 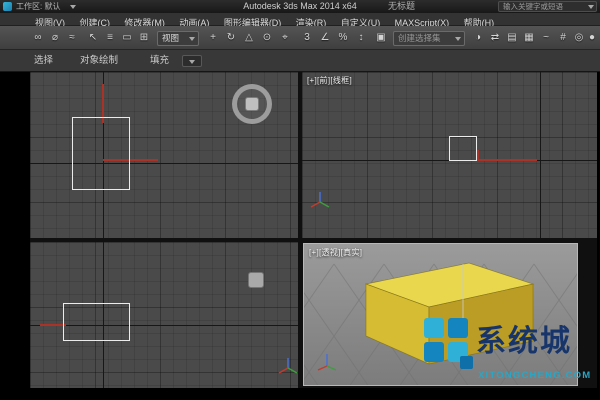 I want to click on tab-populate: 填充, so click(x=159, y=61).